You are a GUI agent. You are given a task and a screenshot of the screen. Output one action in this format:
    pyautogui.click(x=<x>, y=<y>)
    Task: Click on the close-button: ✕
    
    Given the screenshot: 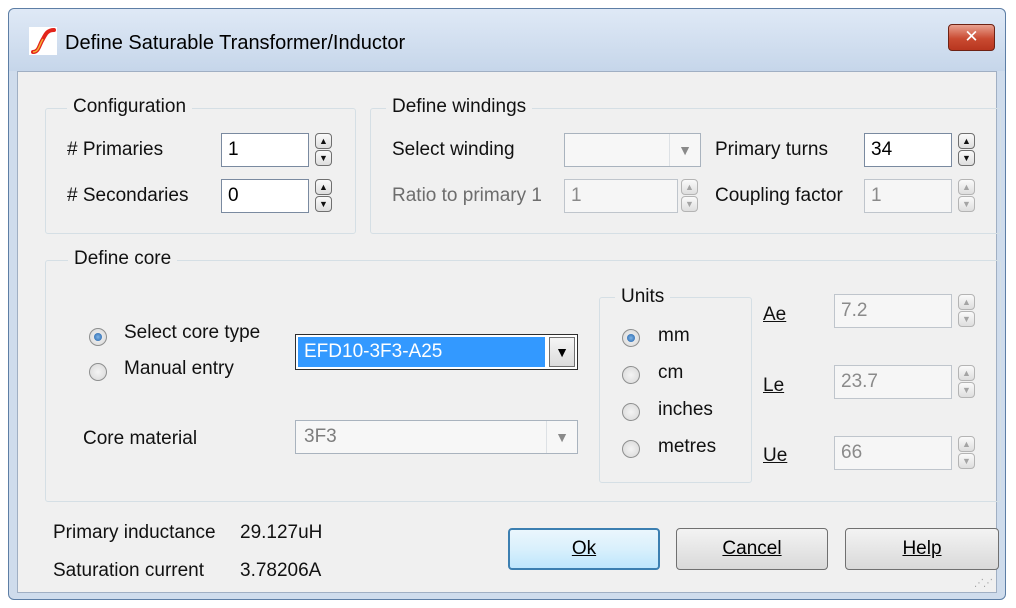 What is the action you would take?
    pyautogui.click(x=971, y=37)
    